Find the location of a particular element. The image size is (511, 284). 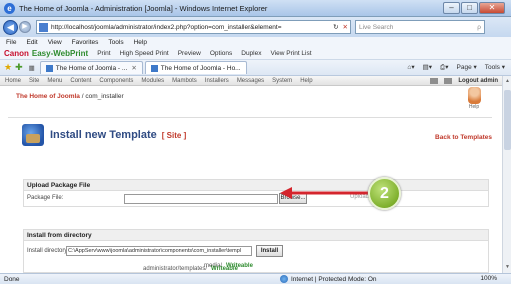

menu-favorites: Favorites is located at coordinates (85, 42).